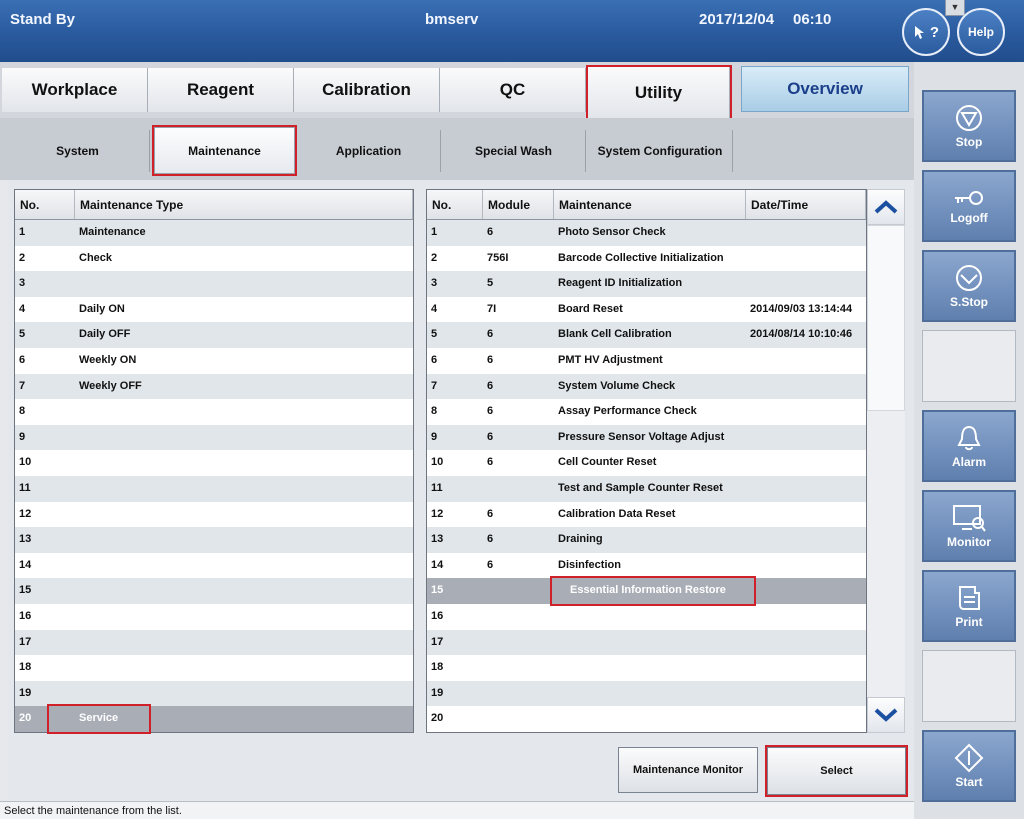  I want to click on table-row: 1 6 Photo Sensor Check, so click(646, 233).